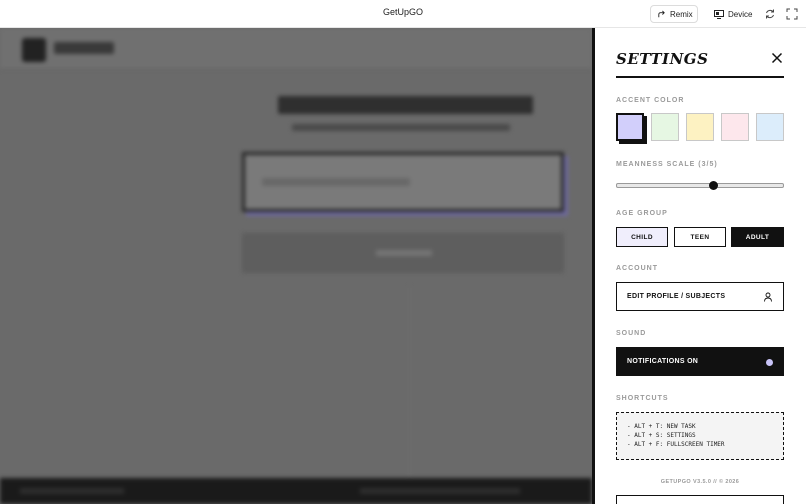  What do you see at coordinates (401, 127) in the screenshot?
I see `bg-subheading` at bounding box center [401, 127].